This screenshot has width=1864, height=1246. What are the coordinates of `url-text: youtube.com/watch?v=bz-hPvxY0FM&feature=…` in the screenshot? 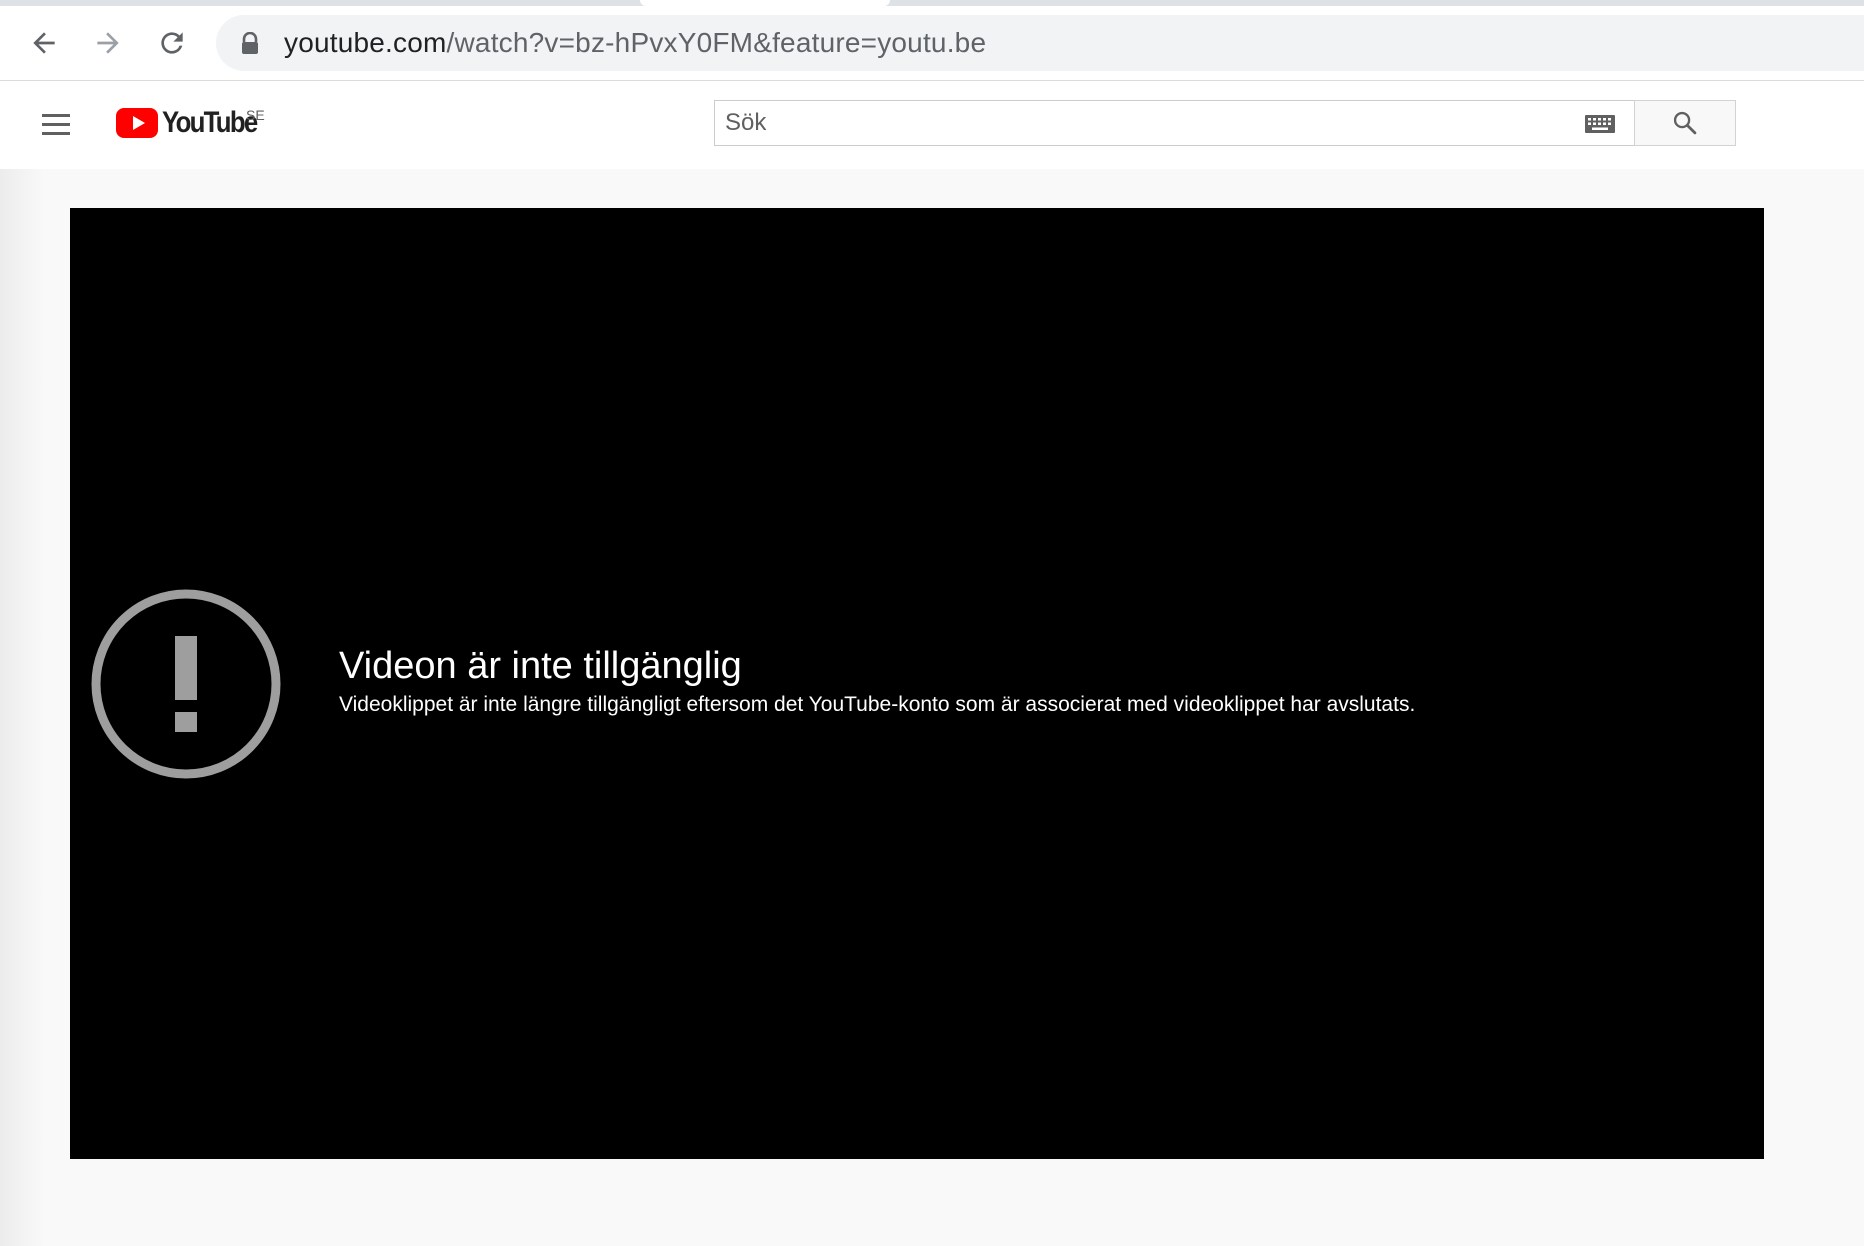 It's located at (635, 43).